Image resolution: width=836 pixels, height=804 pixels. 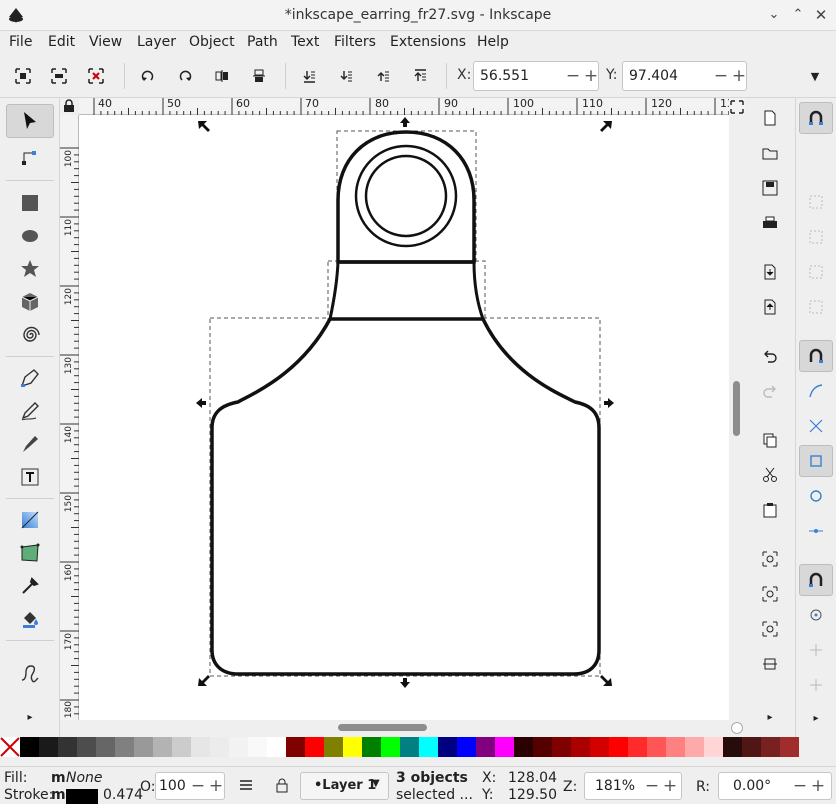 I want to click on snap-midpoints-icon, so click(x=816, y=531).